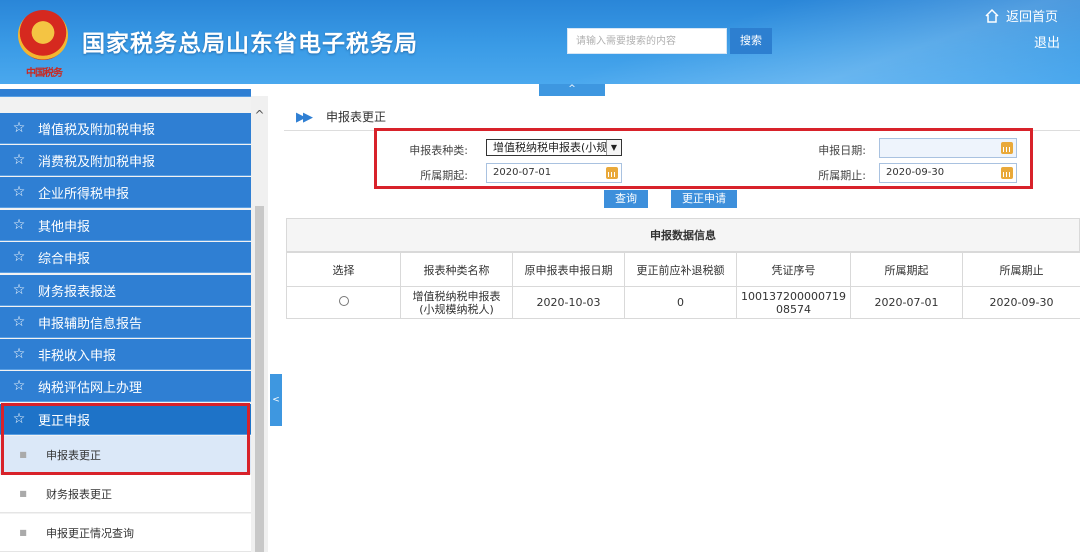  I want to click on apply-correction-button: 更正申请, so click(704, 199).